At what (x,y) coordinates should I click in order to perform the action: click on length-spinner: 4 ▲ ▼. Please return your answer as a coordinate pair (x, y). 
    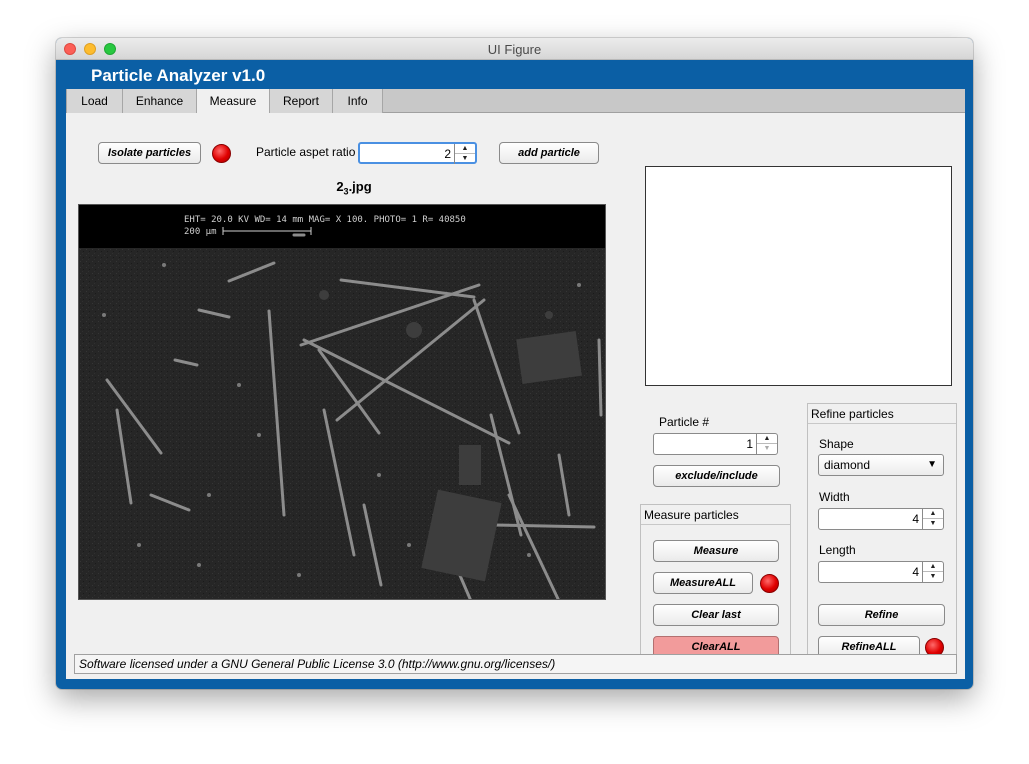
    Looking at the image, I should click on (881, 572).